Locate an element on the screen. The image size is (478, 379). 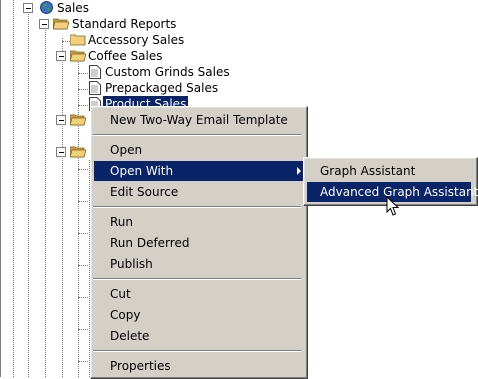
menu-item-copy: Copy is located at coordinates (198, 315).